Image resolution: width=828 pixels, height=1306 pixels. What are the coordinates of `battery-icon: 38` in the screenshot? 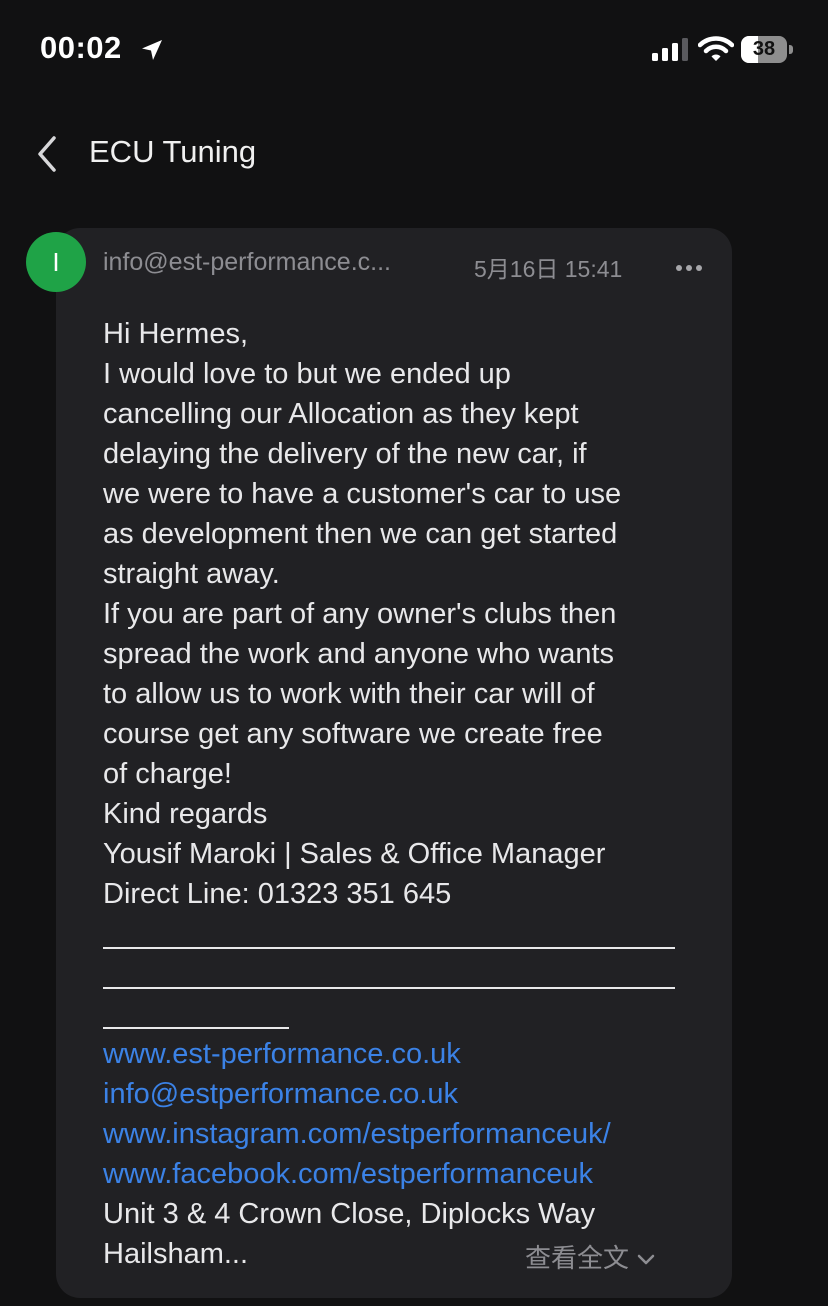 It's located at (767, 49).